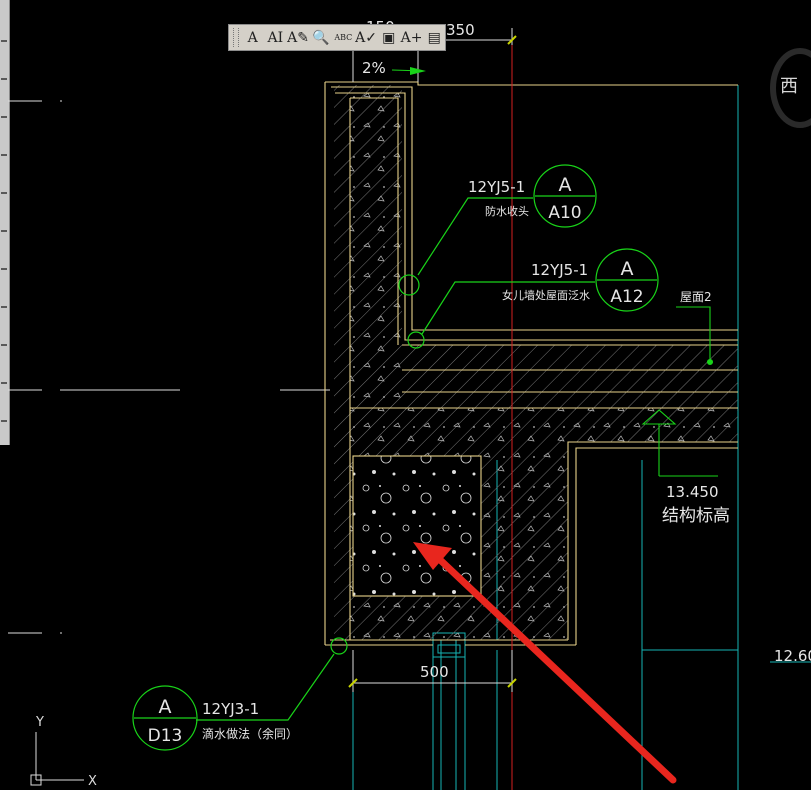 The height and width of the screenshot is (790, 811). What do you see at coordinates (165, 707) in the screenshot?
I see `callout-d13-top: A` at bounding box center [165, 707].